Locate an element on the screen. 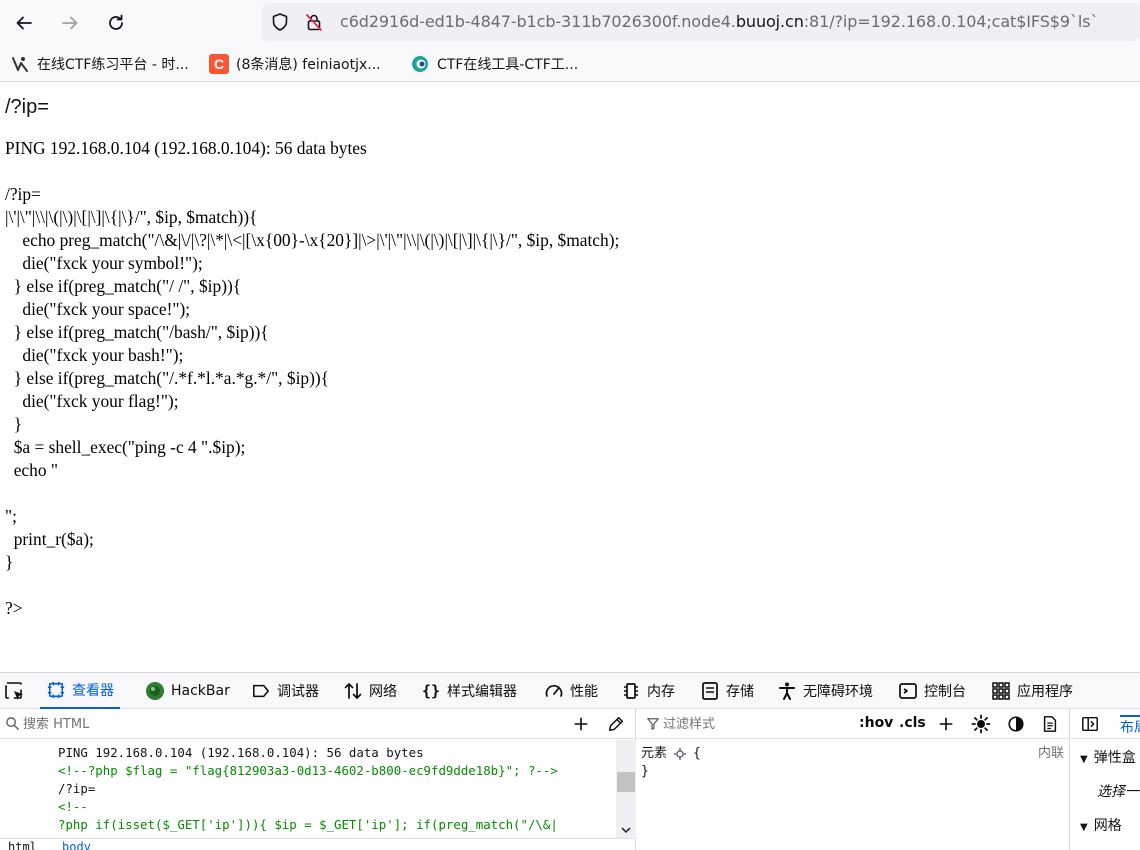 The width and height of the screenshot is (1140, 850). application-icon is located at coordinates (1001, 691).